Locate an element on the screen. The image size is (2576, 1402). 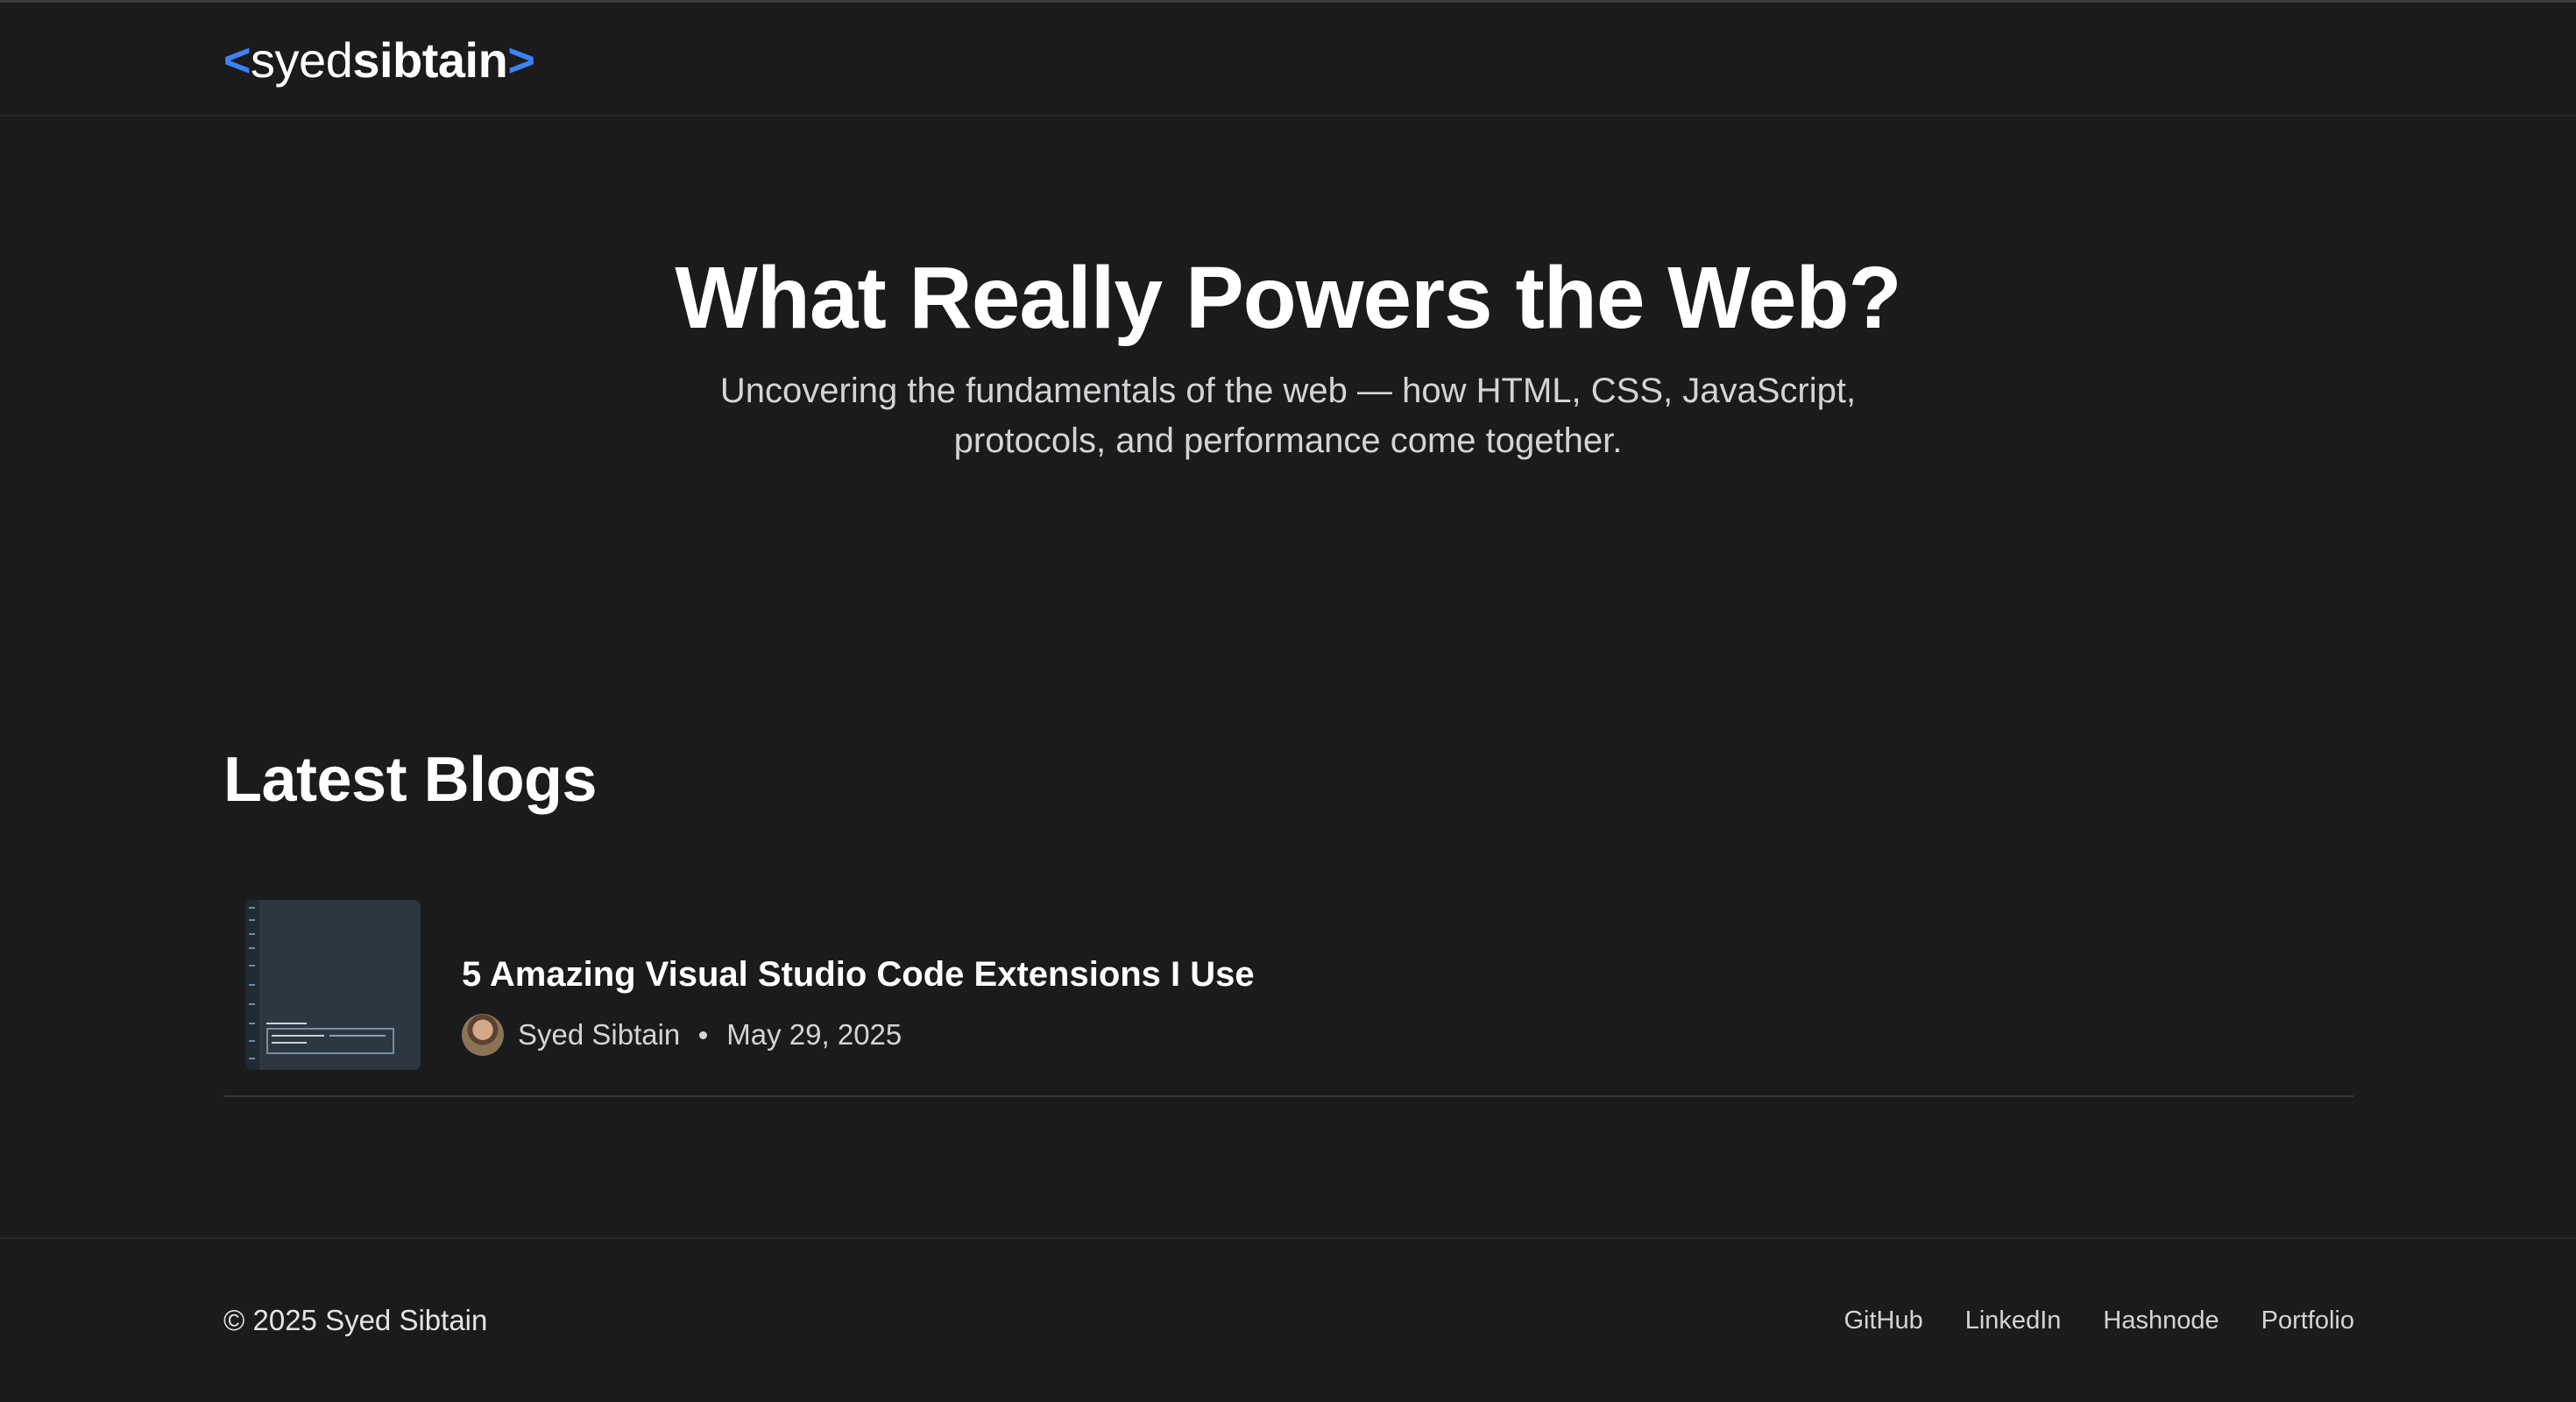
site-logo: < syed sibtain > is located at coordinates (379, 61).